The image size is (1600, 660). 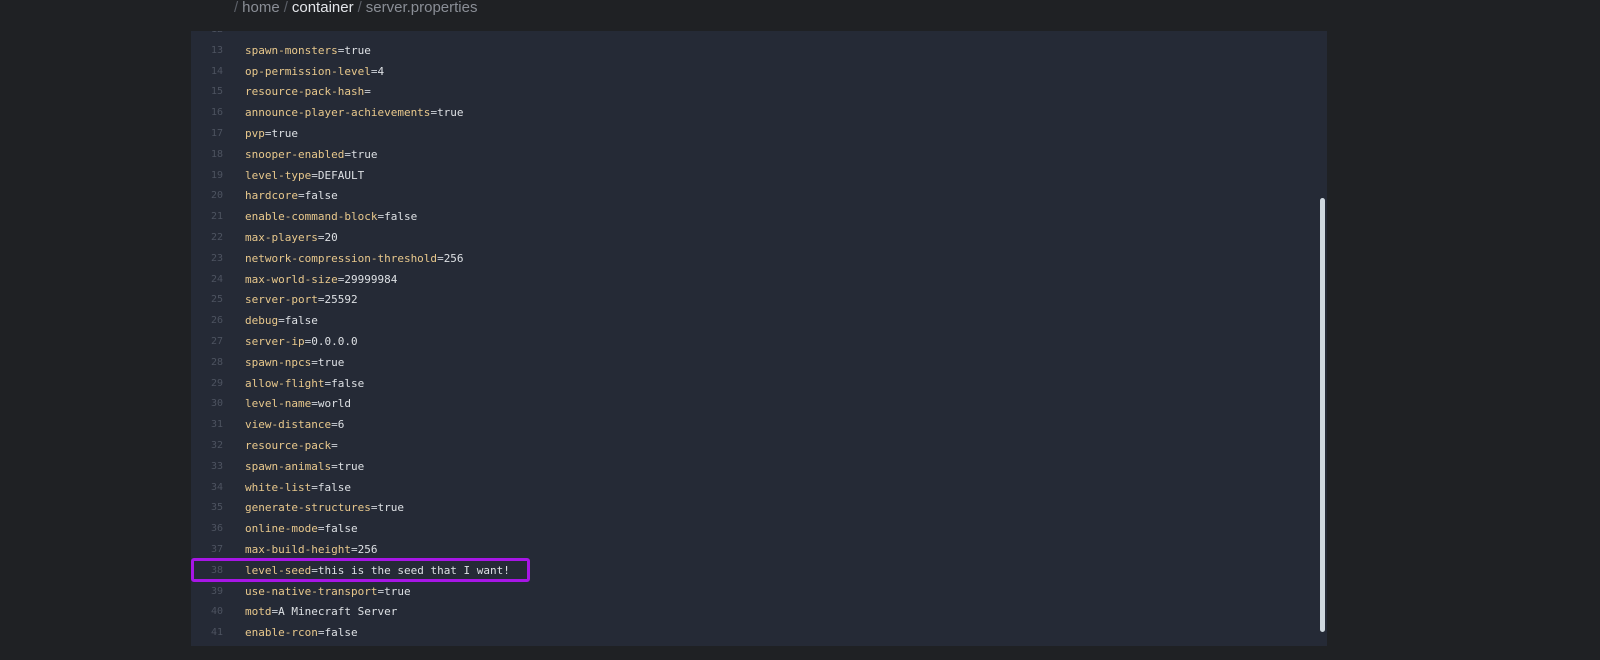 I want to click on code-line: 15 resource-pack-hash=, so click(x=759, y=92).